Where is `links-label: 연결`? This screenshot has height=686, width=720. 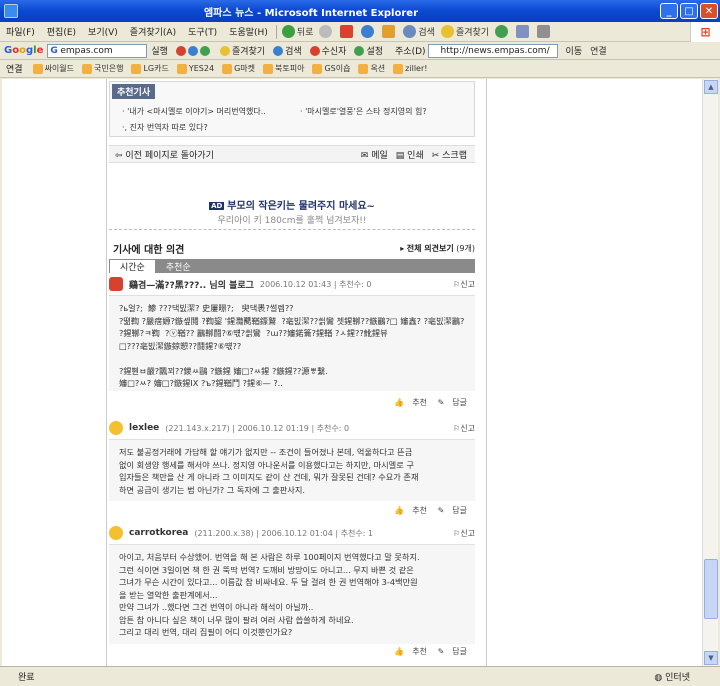 links-label: 연결 is located at coordinates (14, 70).